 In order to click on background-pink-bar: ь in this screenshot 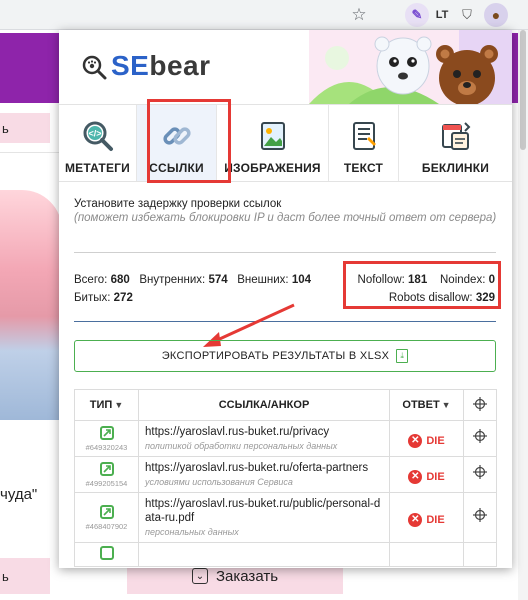, I will do `click(25, 128)`.